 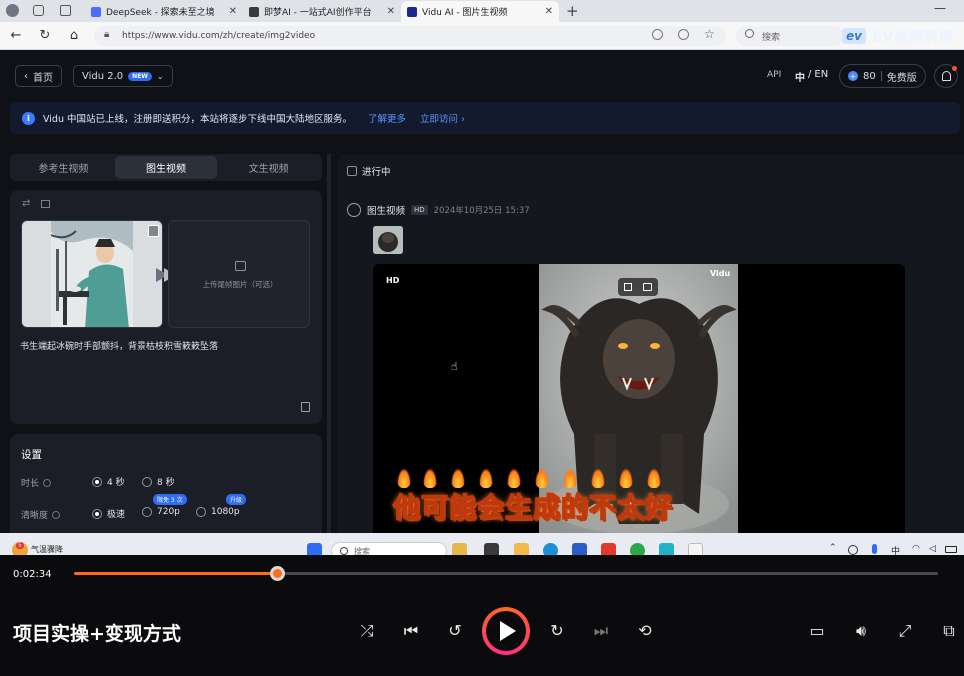 What do you see at coordinates (790, 36) in the screenshot?
I see `browser-search-input: 搜索` at bounding box center [790, 36].